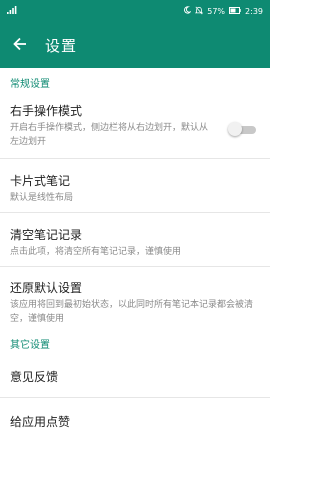  I want to click on section-header-other: 其它设置, so click(30, 345).